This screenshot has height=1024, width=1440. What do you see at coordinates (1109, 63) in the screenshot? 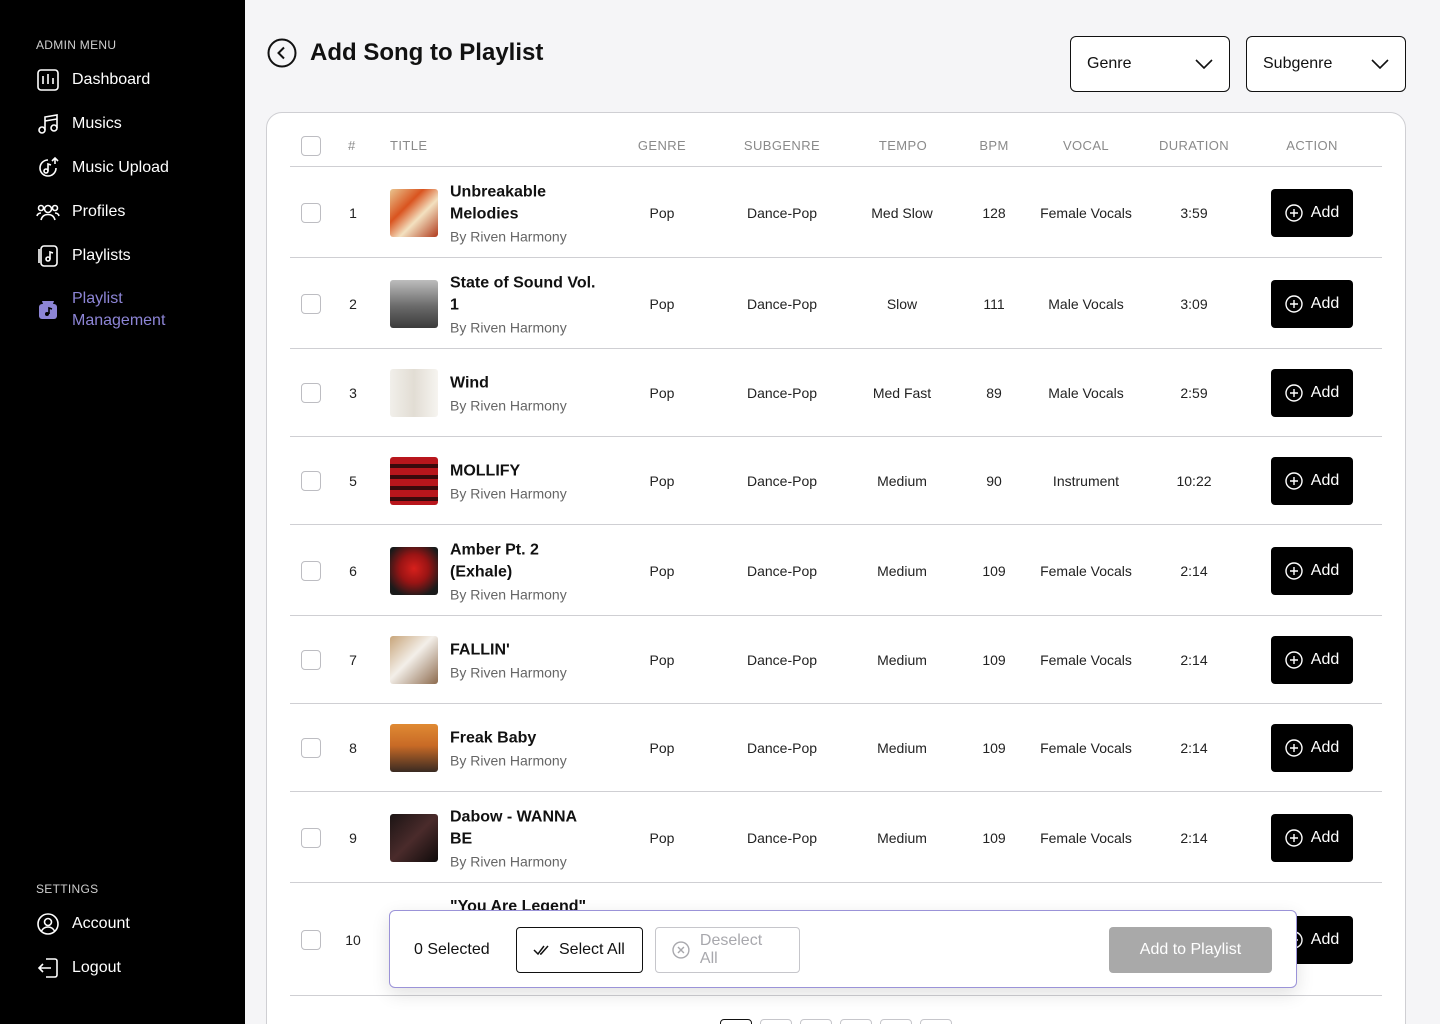
I see `genre-select-value: Genre` at bounding box center [1109, 63].